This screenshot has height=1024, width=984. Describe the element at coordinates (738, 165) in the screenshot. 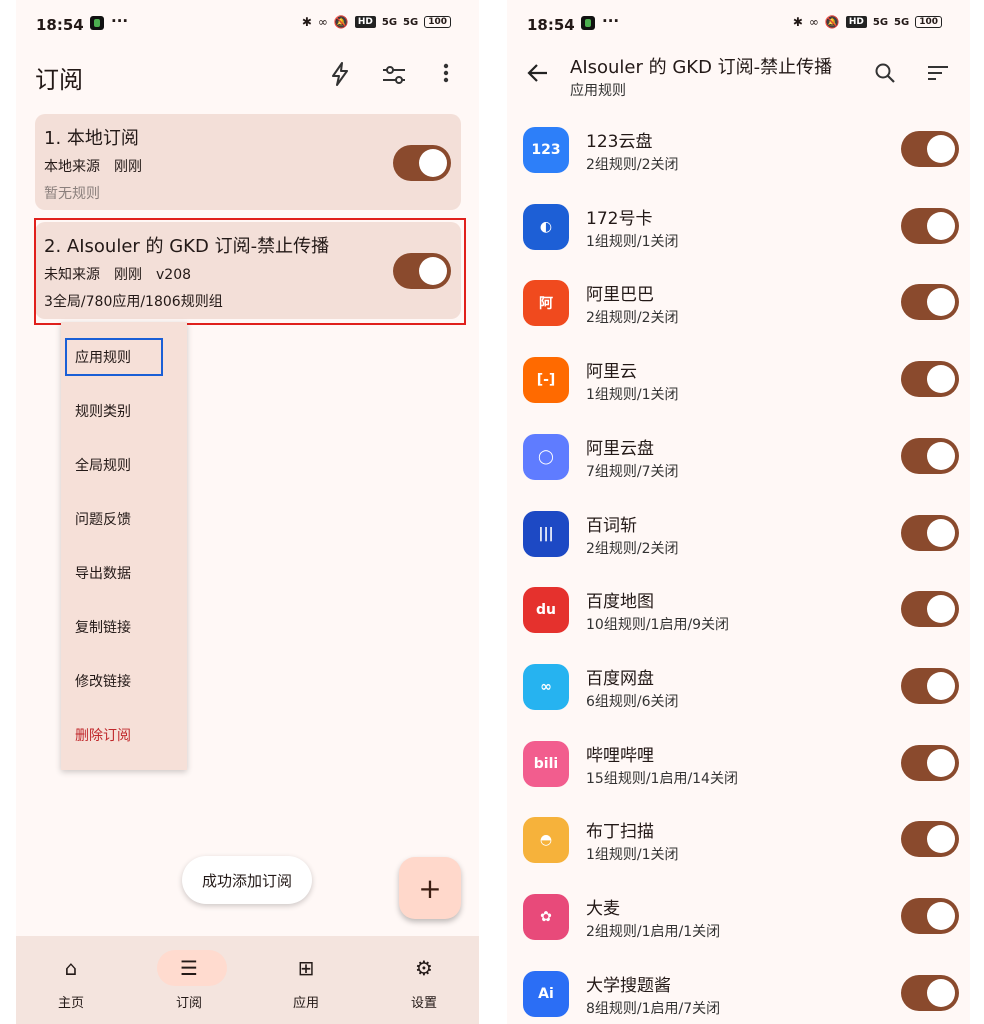

I see `app-row: 123 123云盘 2组规则/2关闭` at that location.